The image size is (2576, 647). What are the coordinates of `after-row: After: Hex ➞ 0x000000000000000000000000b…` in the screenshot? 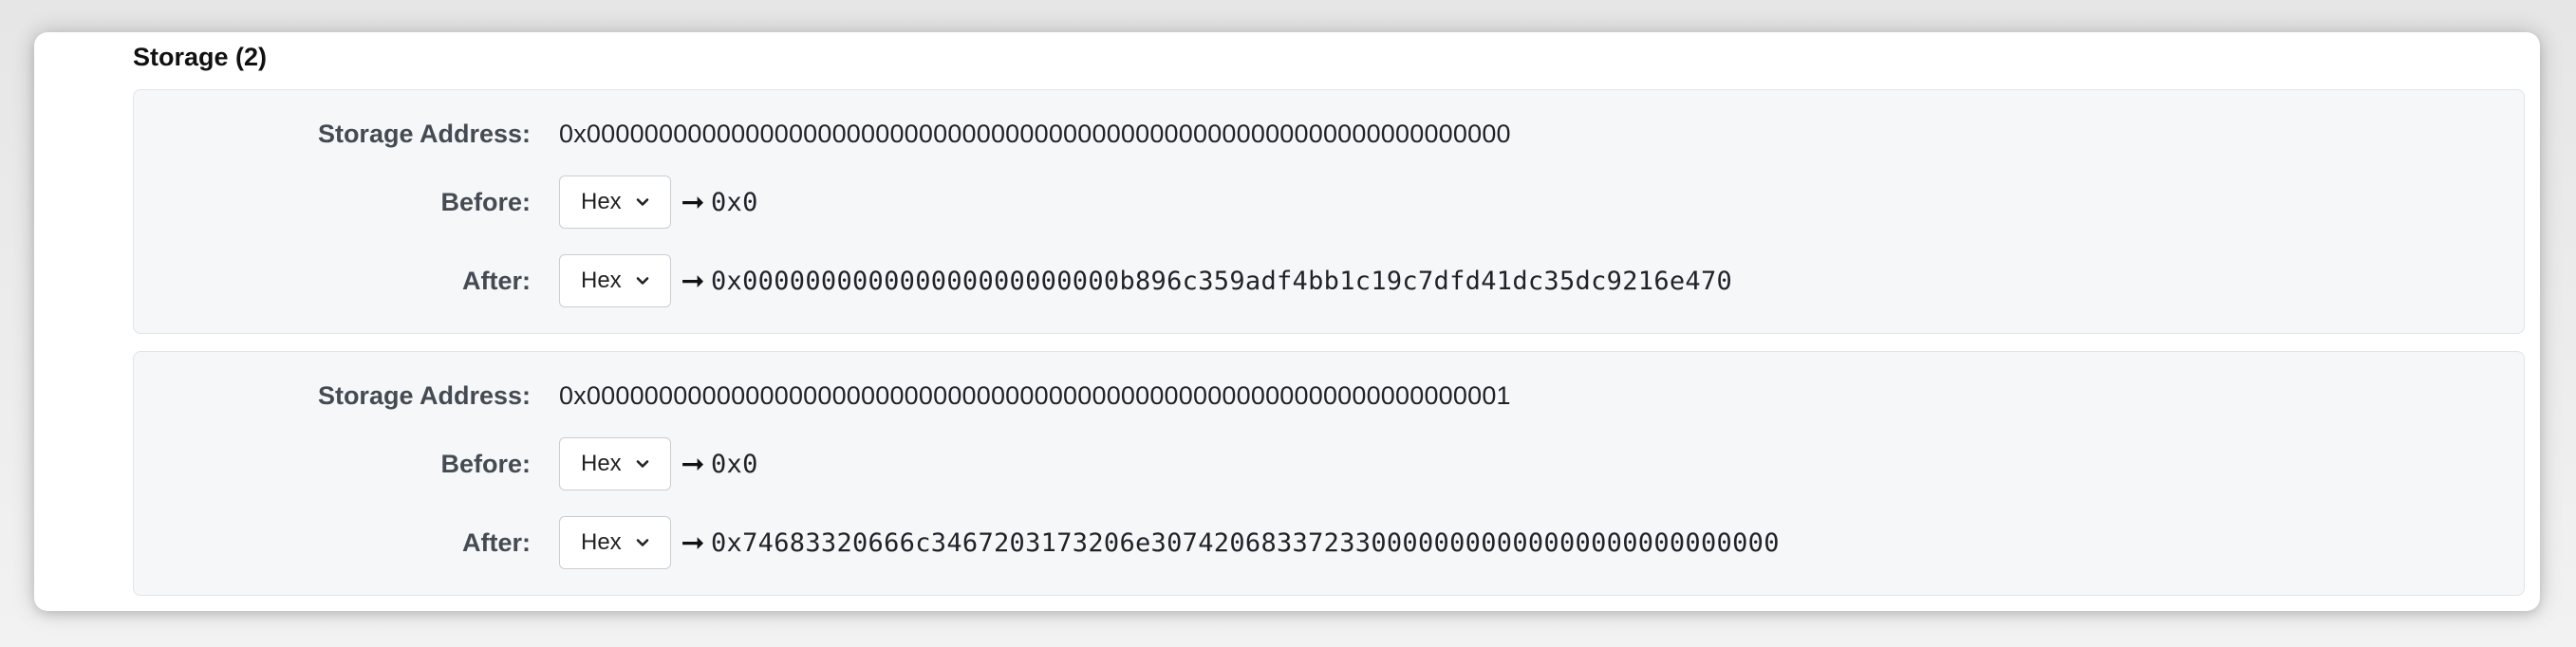 It's located at (1329, 281).